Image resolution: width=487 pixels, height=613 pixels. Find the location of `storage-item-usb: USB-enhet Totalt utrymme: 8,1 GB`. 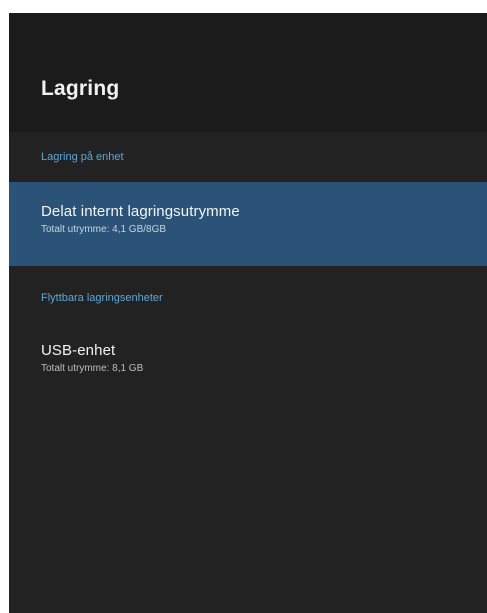

storage-item-usb: USB-enhet Totalt utrymme: 8,1 GB is located at coordinates (248, 366).